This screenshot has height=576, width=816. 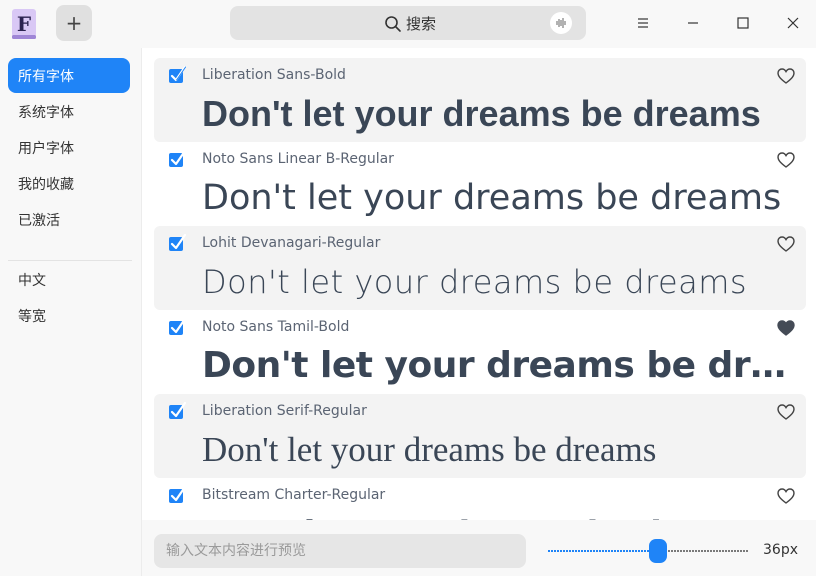 I want to click on sidebar-item-all-fonts: 所有字体, so click(x=69, y=75).